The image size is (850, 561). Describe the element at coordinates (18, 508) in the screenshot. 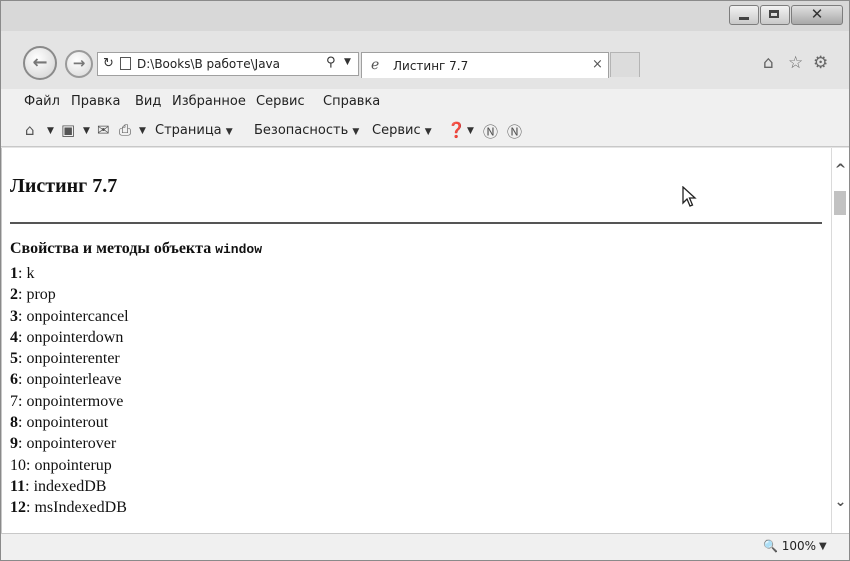

I see `property-number: 12` at that location.